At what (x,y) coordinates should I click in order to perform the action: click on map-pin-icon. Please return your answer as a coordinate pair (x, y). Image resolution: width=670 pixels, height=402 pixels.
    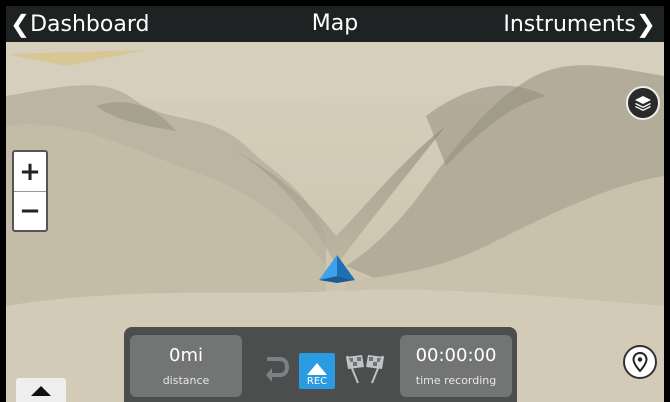
    Looking at the image, I should click on (640, 362).